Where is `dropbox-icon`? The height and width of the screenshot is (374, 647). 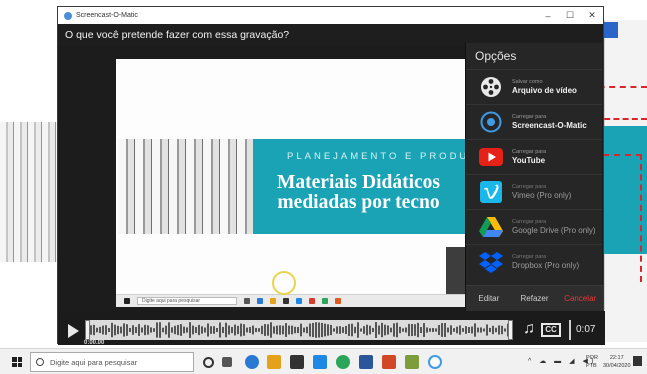 dropbox-icon is located at coordinates (491, 262).